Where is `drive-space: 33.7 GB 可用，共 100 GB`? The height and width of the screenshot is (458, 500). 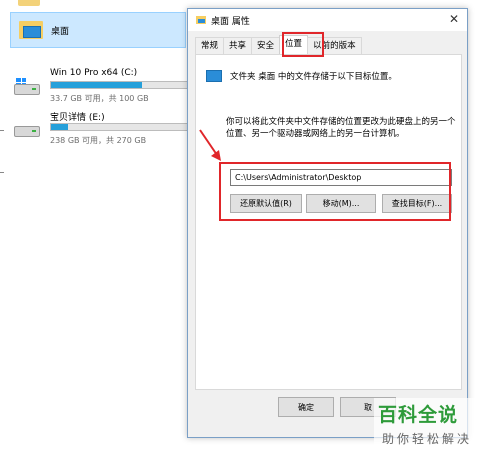
drive-space: 33.7 GB 可用，共 100 GB is located at coordinates (99, 98).